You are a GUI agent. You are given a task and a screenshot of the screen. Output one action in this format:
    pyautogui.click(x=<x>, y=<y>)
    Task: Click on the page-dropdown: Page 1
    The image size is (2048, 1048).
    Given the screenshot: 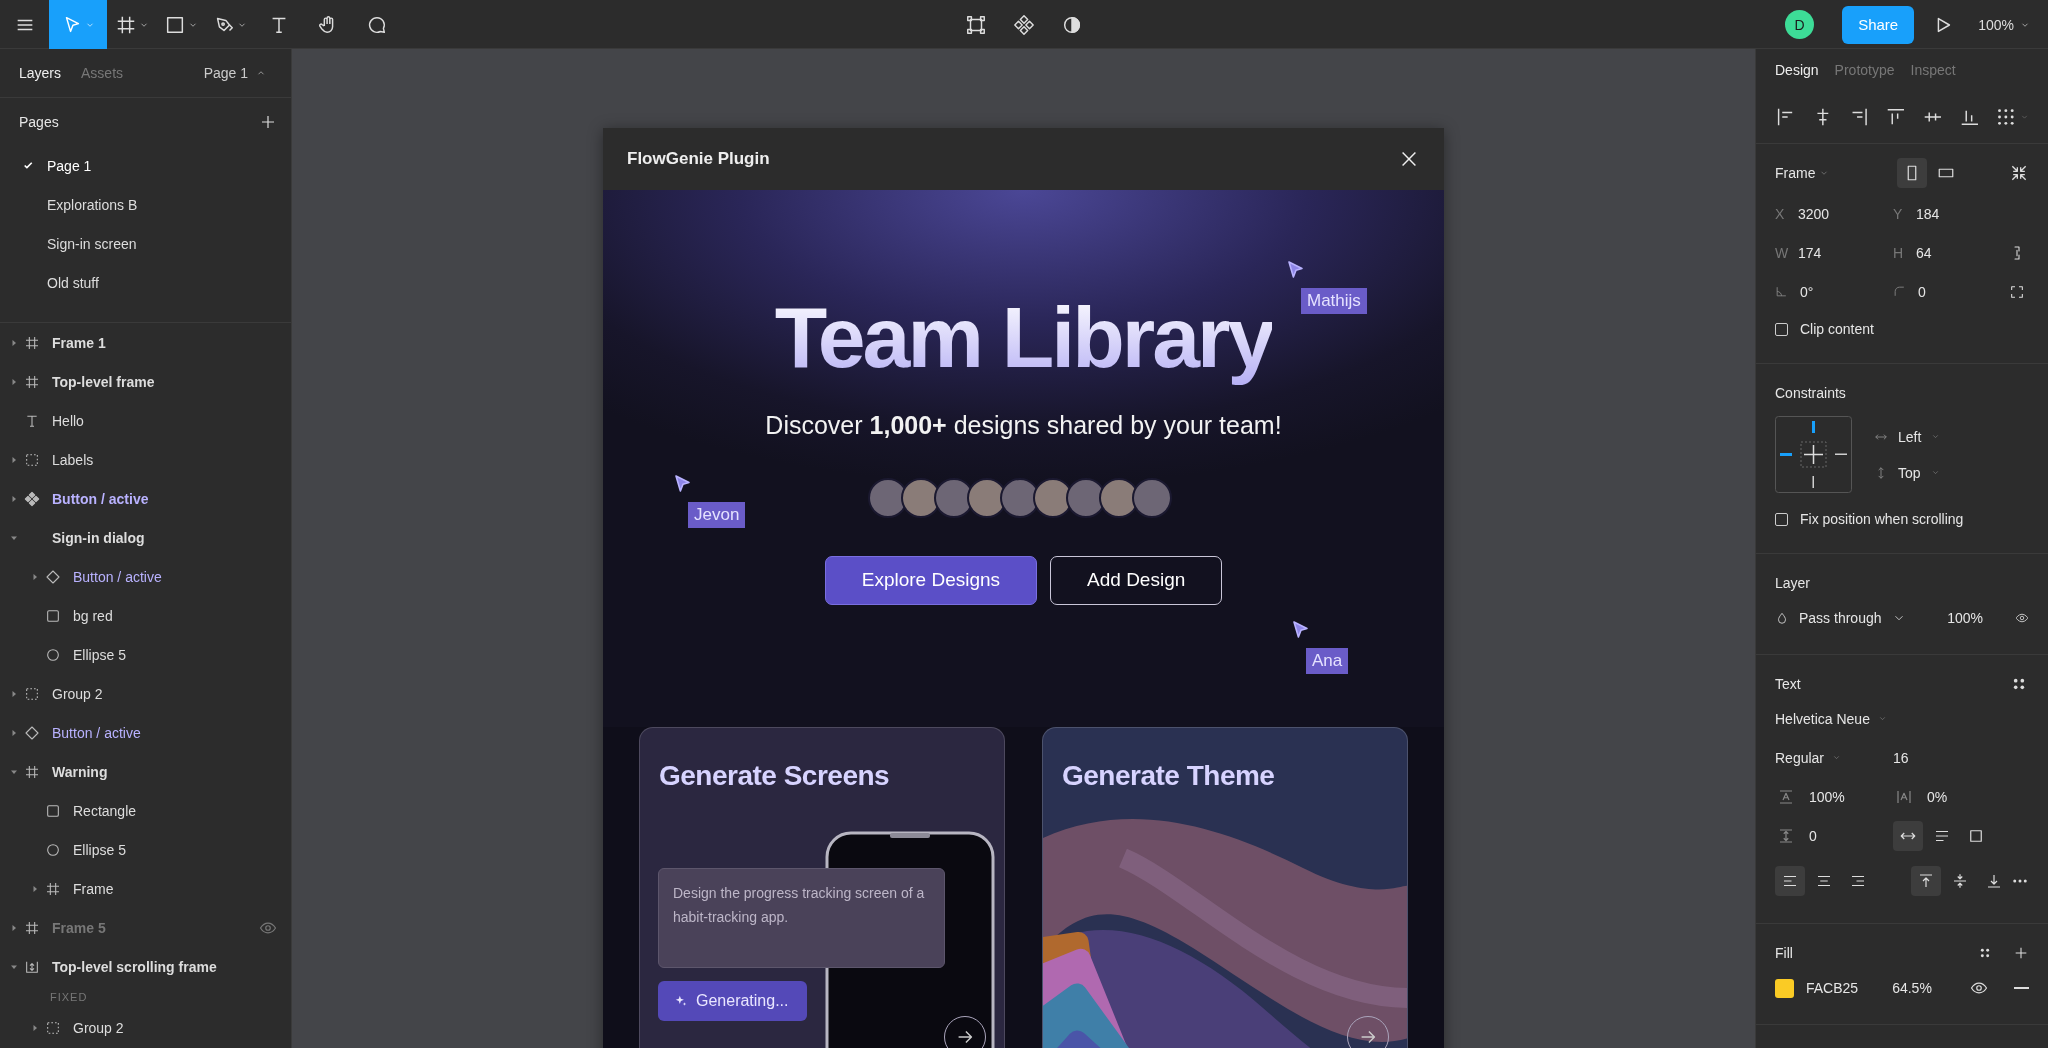 What is the action you would take?
    pyautogui.click(x=234, y=73)
    